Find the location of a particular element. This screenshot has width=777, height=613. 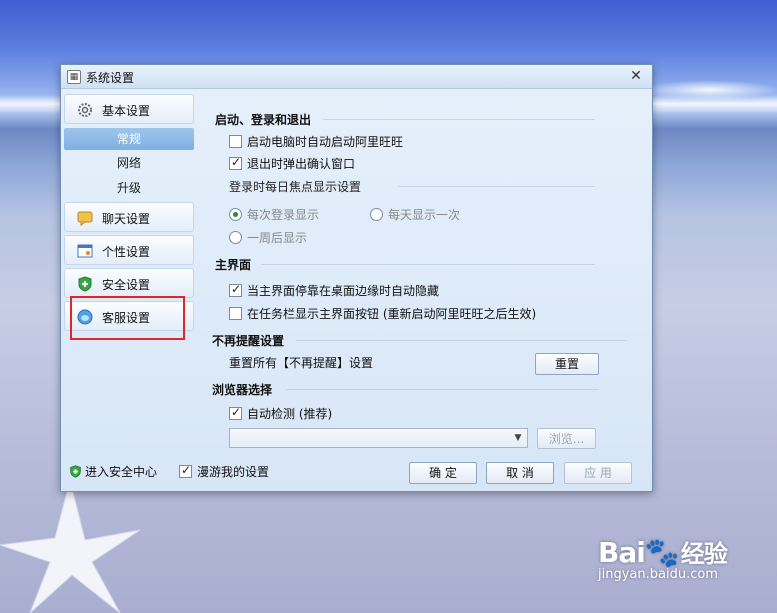

apply-button: 应 用 is located at coordinates (598, 473).